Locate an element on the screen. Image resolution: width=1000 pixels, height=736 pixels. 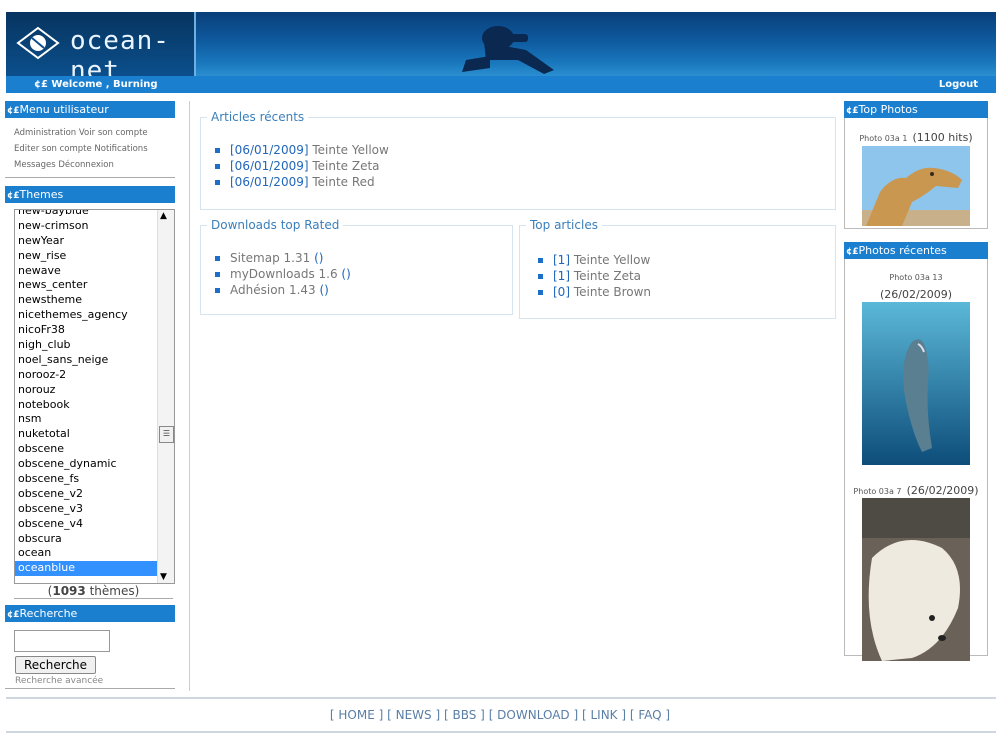
list-item: Sitemap 1.31 () is located at coordinates (283, 258).